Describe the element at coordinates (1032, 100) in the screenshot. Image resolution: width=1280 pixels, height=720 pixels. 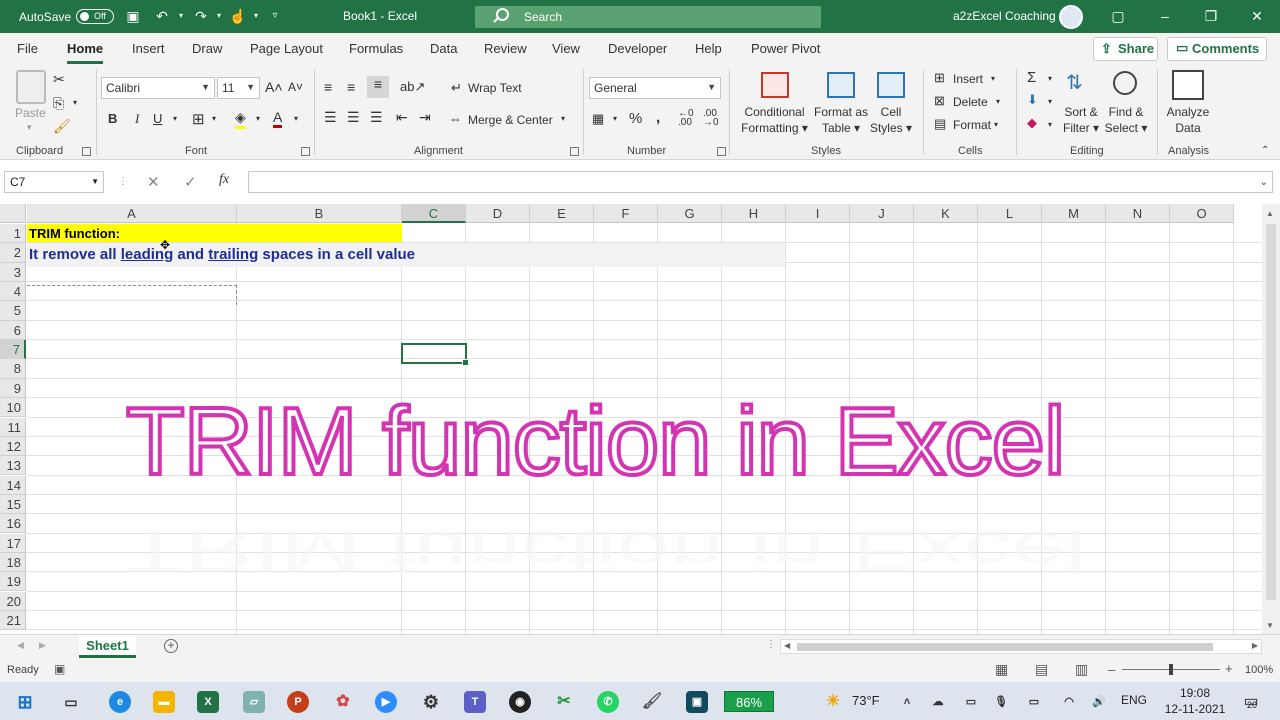
I see `fill-icon: ⬇` at that location.